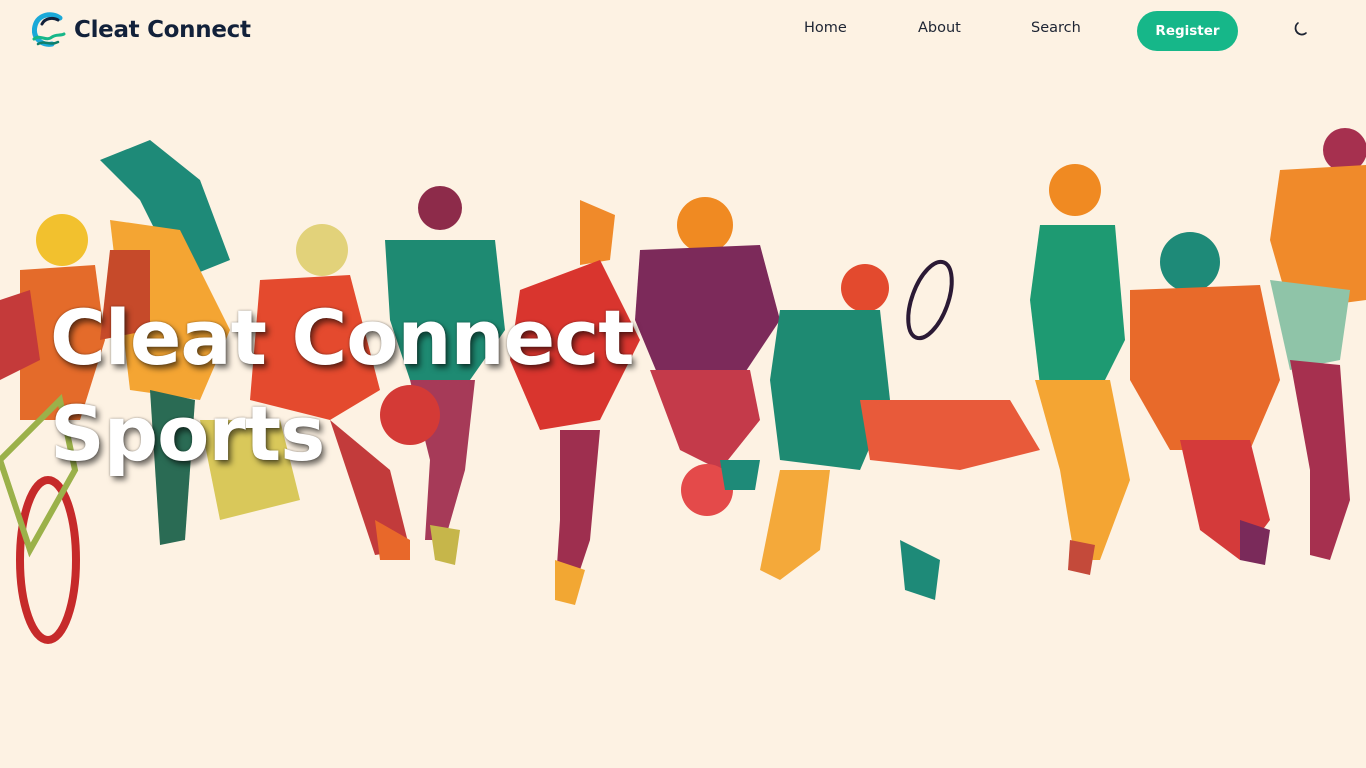  I want to click on nav-search-link: Search, so click(1056, 28).